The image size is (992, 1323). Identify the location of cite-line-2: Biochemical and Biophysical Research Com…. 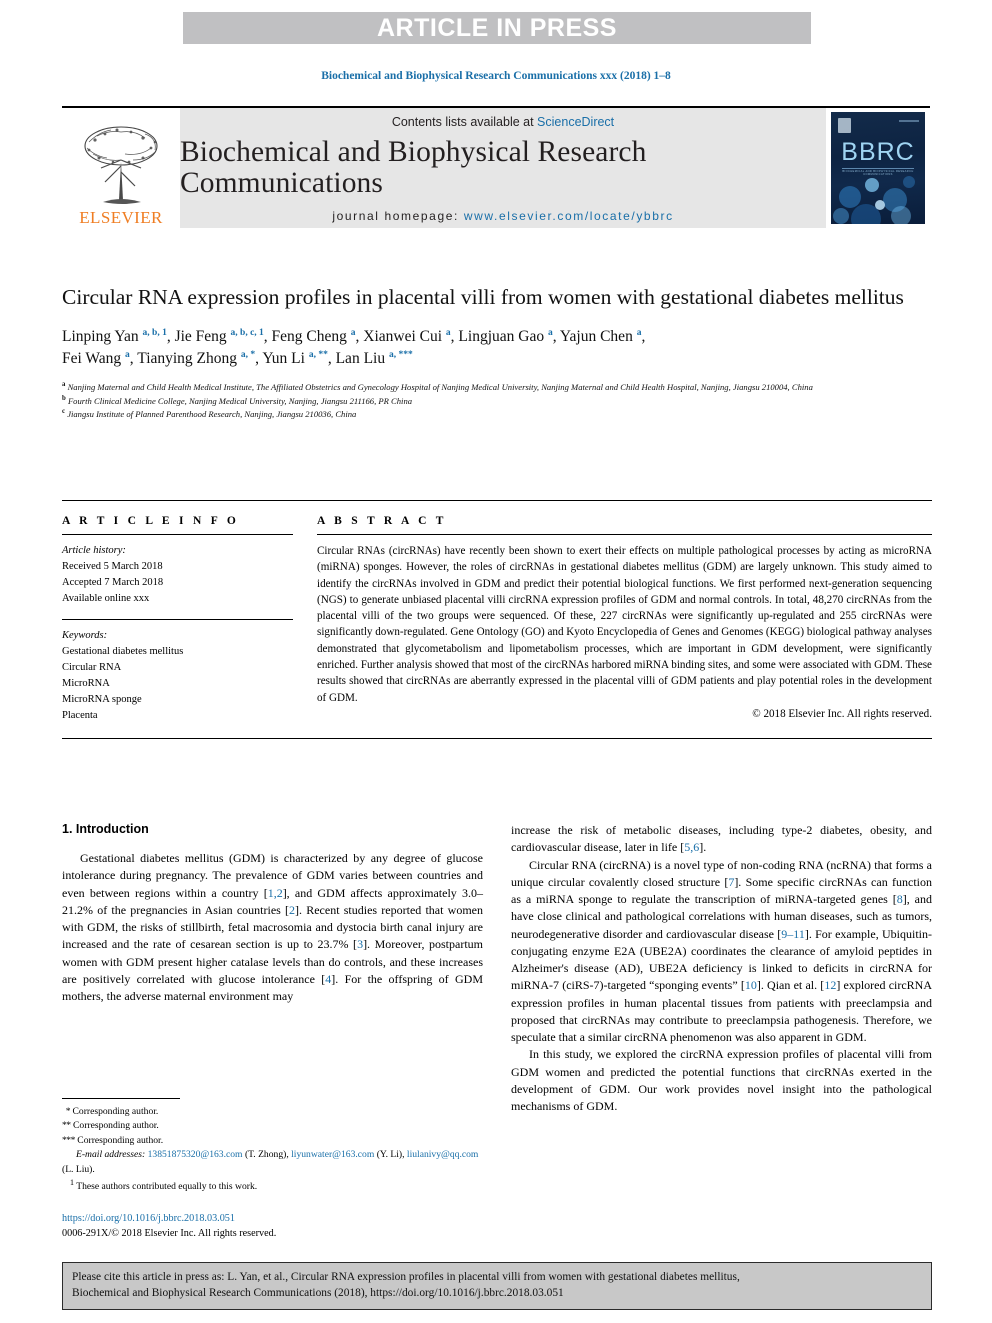
(318, 1293).